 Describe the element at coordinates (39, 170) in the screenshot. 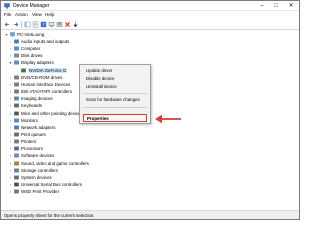

I see `tree-item-label: Storage controllers` at that location.